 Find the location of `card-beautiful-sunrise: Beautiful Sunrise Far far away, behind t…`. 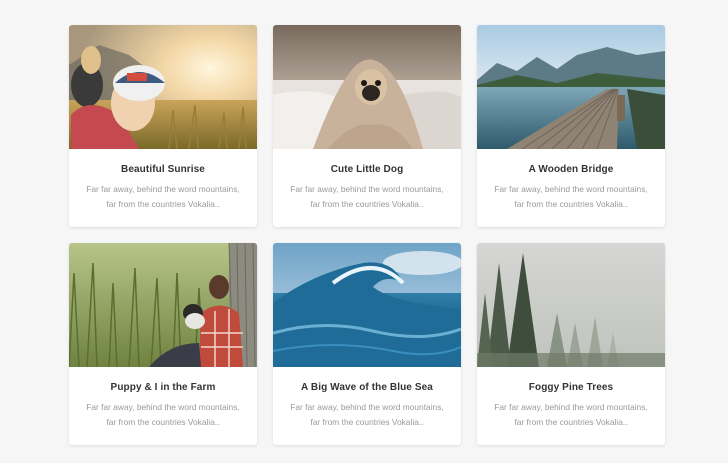

card-beautiful-sunrise: Beautiful Sunrise Far far away, behind t… is located at coordinates (163, 126).